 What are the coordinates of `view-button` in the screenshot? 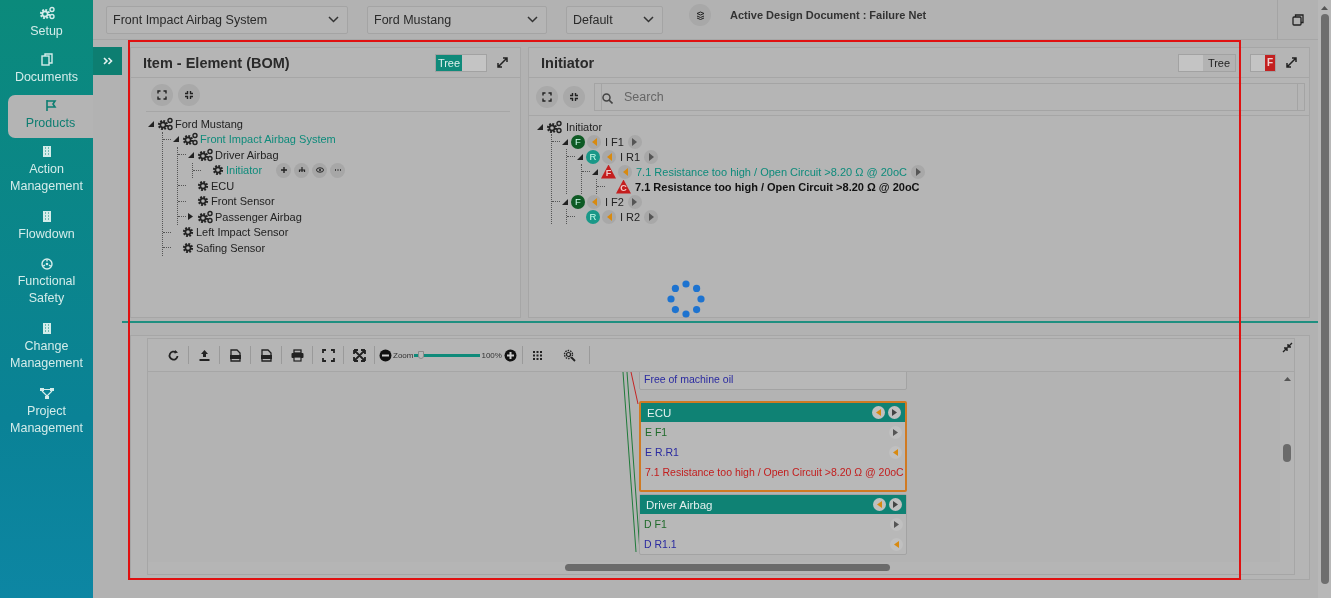 It's located at (320, 170).